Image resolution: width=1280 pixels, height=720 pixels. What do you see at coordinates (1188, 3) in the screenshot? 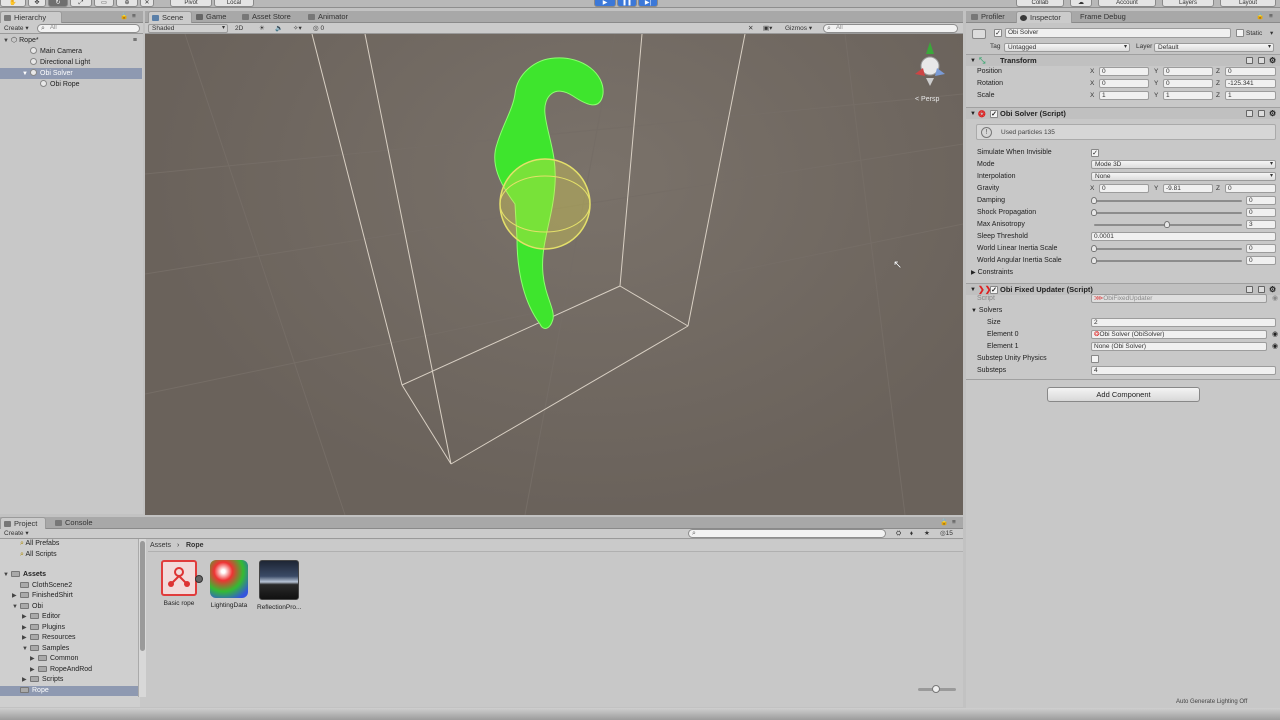
I see `layers-dropdown: Layers` at bounding box center [1188, 3].